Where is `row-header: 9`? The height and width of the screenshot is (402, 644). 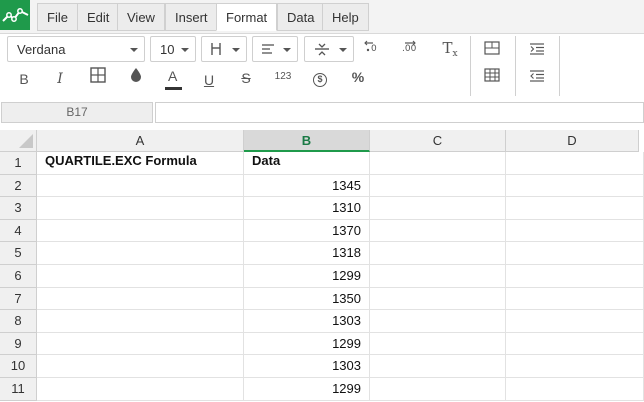
row-header: 9 is located at coordinates (18, 344).